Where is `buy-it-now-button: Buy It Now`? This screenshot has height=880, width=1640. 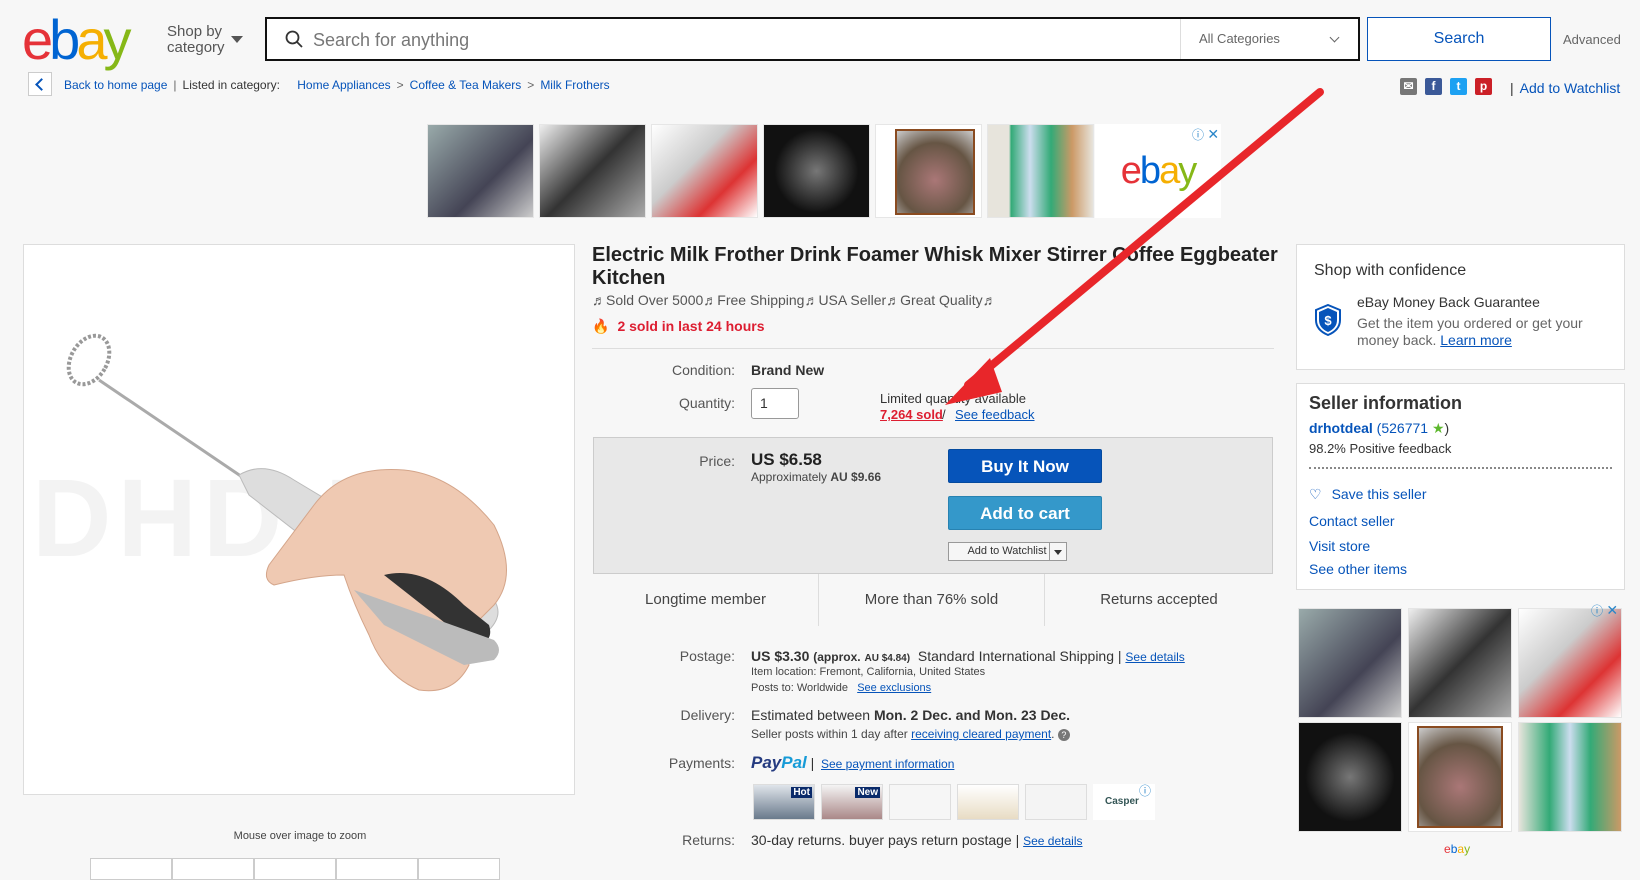 buy-it-now-button: Buy It Now is located at coordinates (1025, 466).